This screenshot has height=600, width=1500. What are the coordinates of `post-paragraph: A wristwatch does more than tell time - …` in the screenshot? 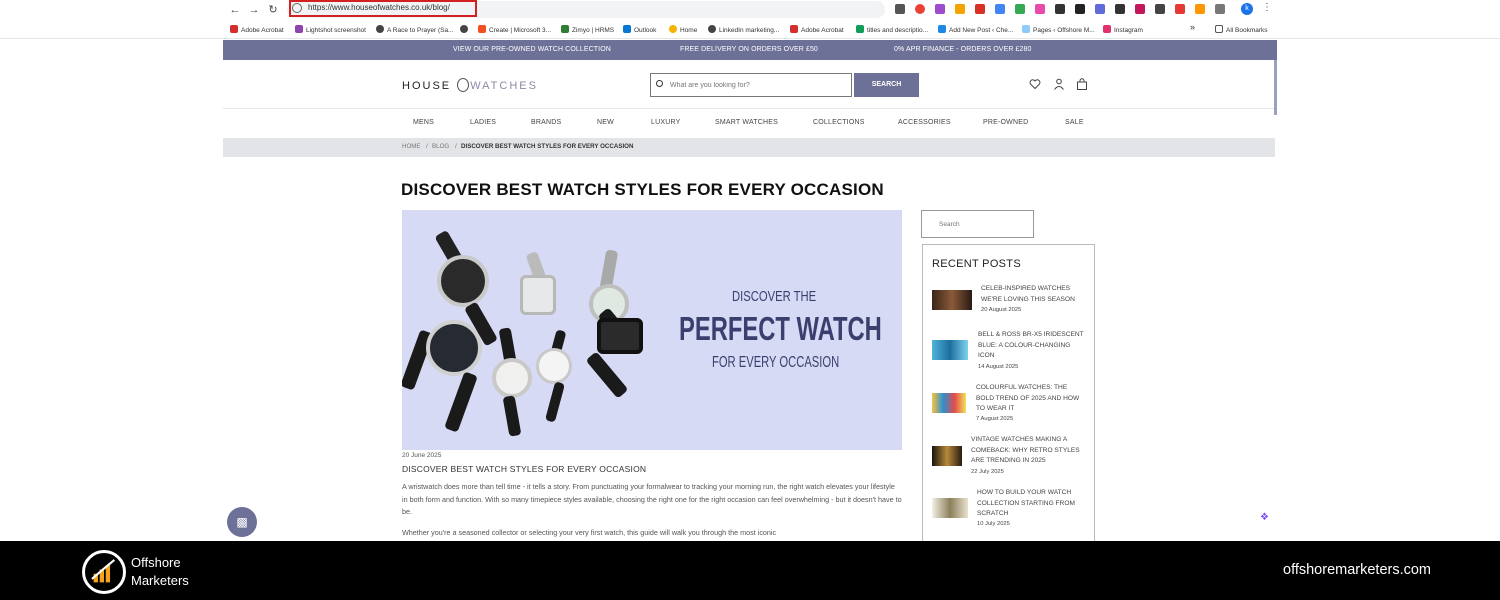 It's located at (652, 499).